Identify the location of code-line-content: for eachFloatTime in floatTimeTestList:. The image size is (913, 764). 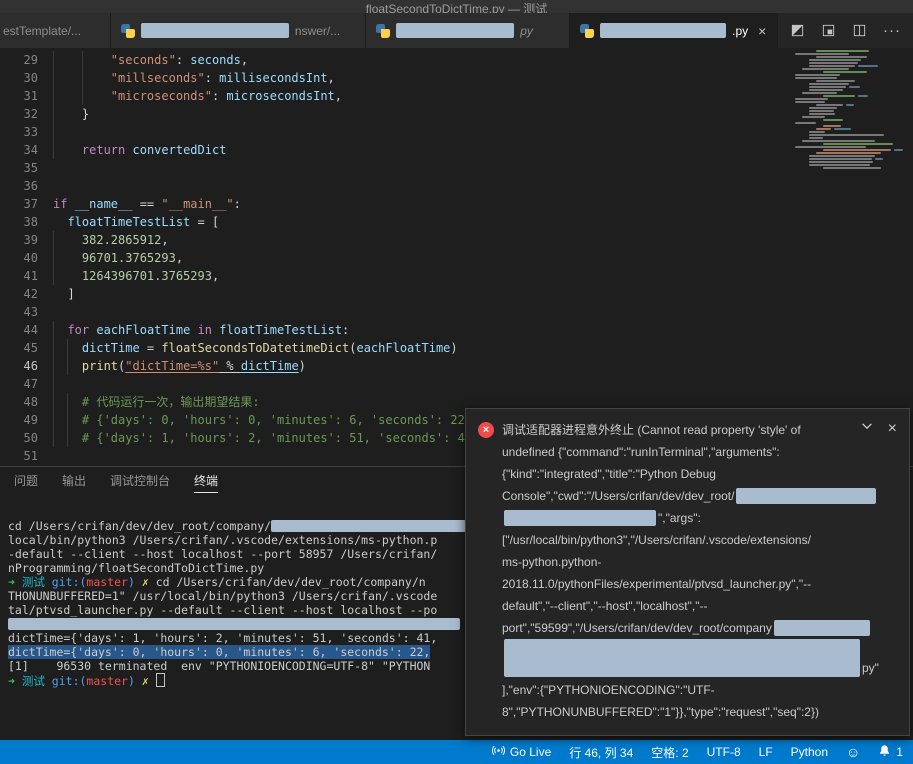
(201, 330).